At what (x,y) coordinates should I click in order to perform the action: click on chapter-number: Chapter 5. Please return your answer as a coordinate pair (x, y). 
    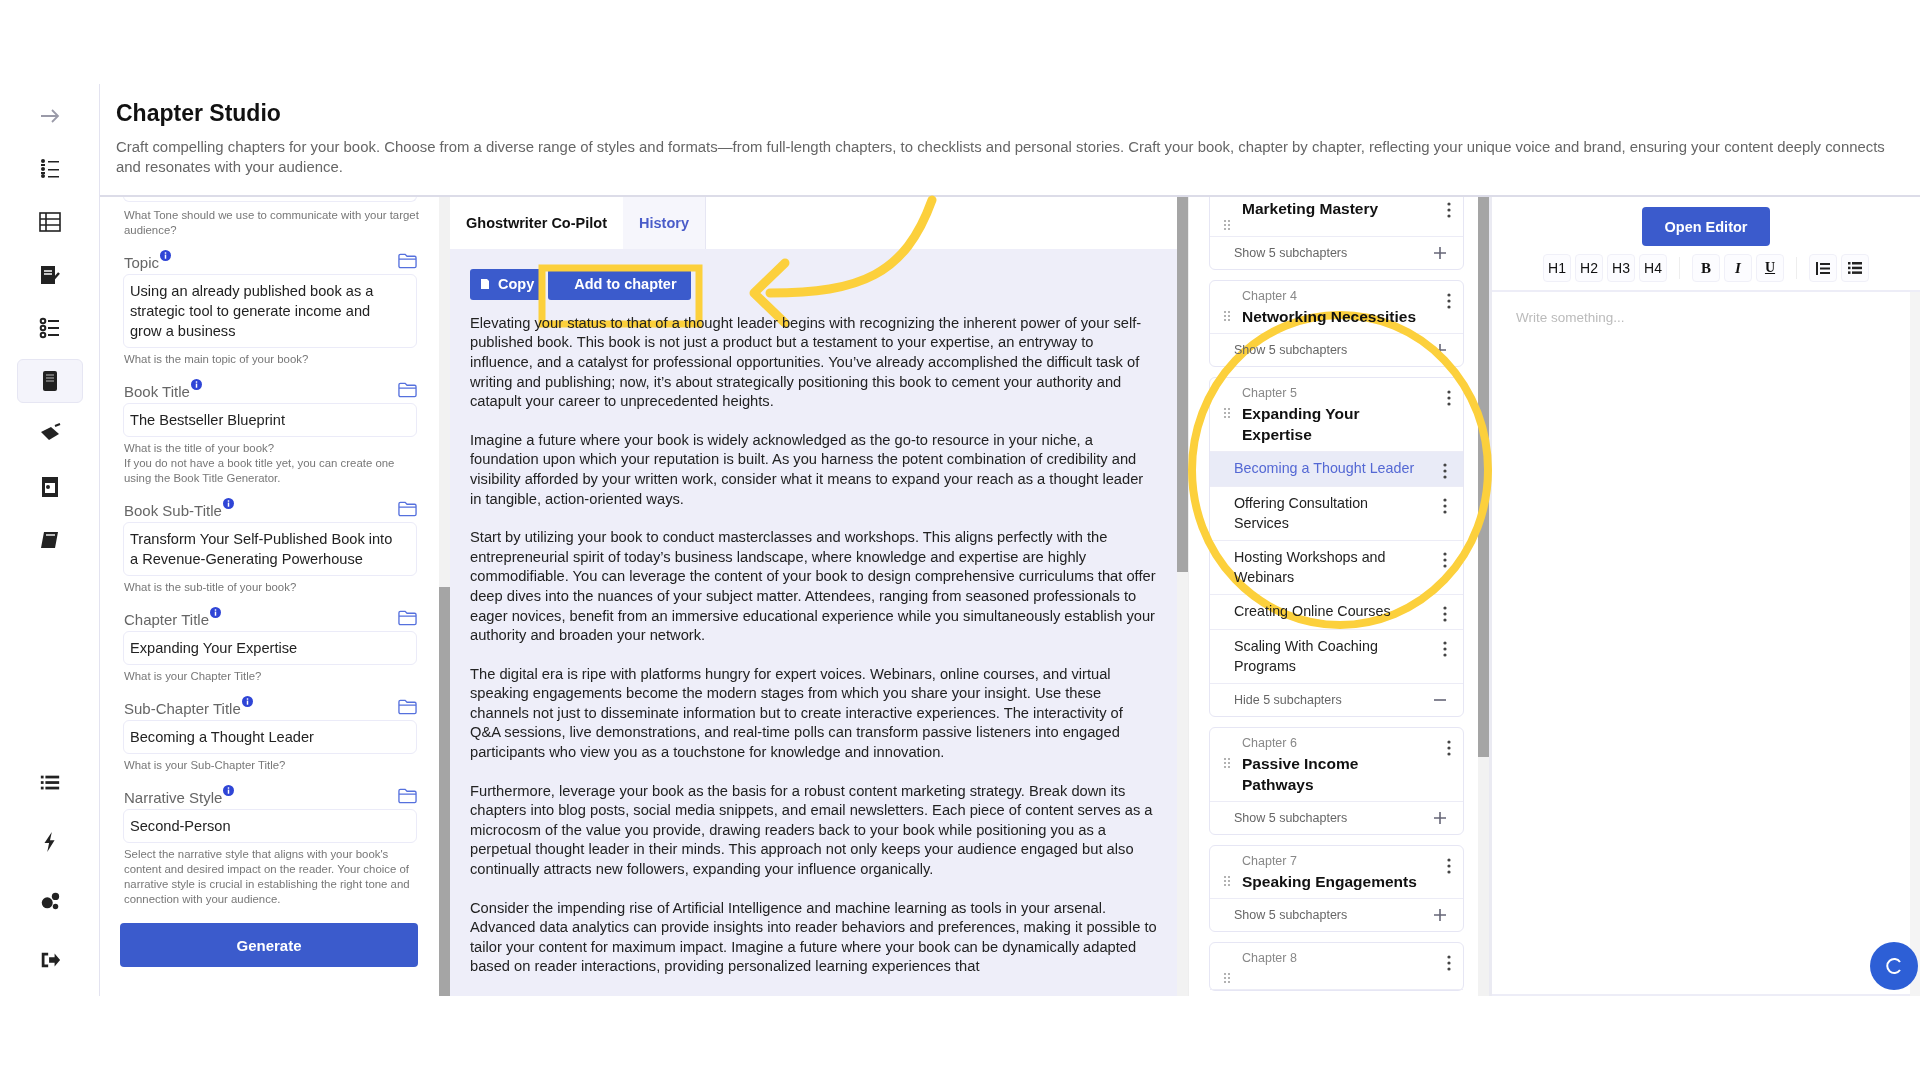
    Looking at the image, I should click on (1270, 393).